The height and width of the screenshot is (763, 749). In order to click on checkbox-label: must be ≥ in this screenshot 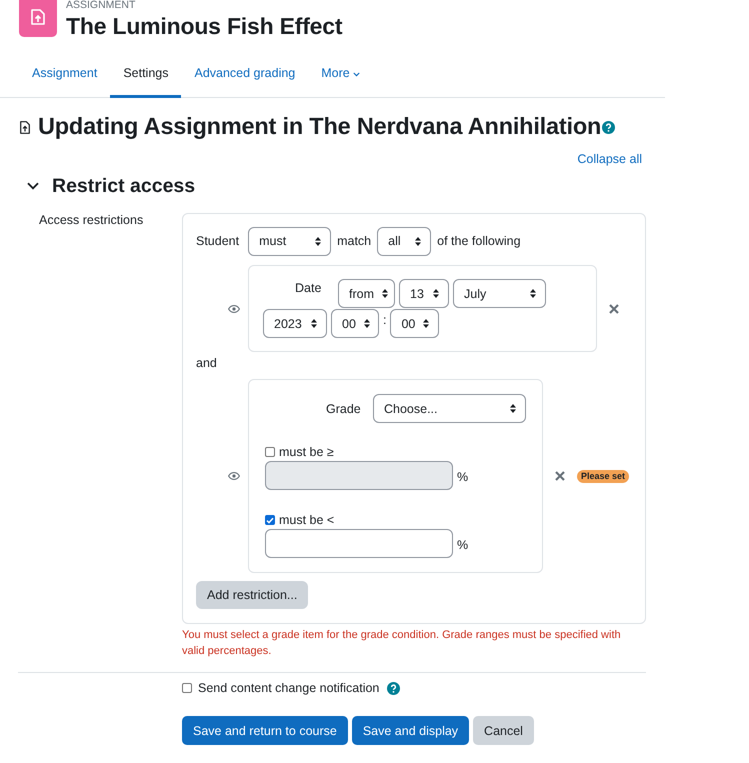, I will do `click(306, 452)`.